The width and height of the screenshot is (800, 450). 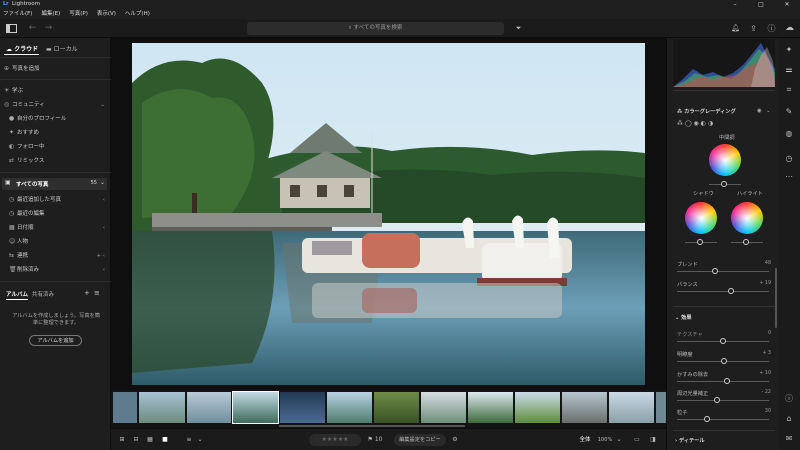 I want to click on shadows-color-wheel, so click(x=701, y=218).